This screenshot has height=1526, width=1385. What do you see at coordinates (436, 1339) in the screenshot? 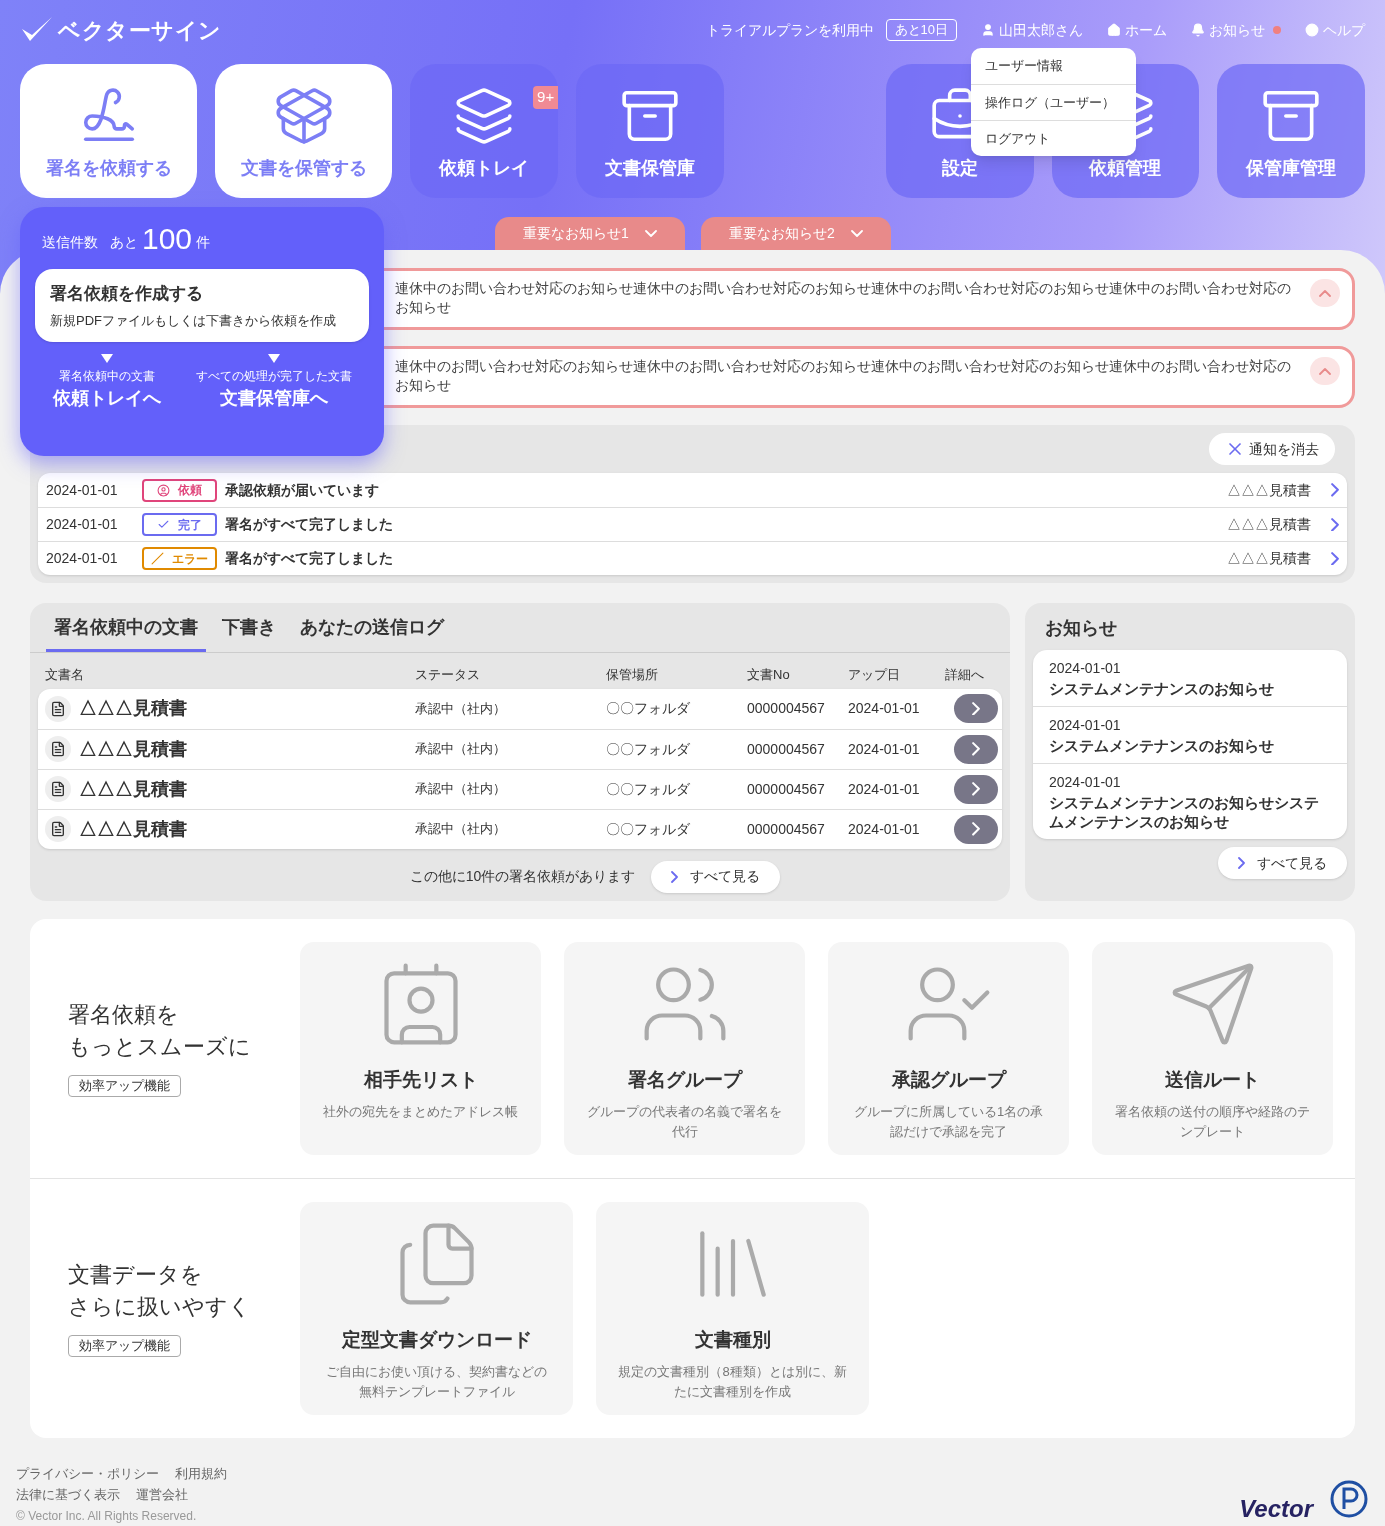
I see `feature-title: 定型文書ダウンロード` at bounding box center [436, 1339].